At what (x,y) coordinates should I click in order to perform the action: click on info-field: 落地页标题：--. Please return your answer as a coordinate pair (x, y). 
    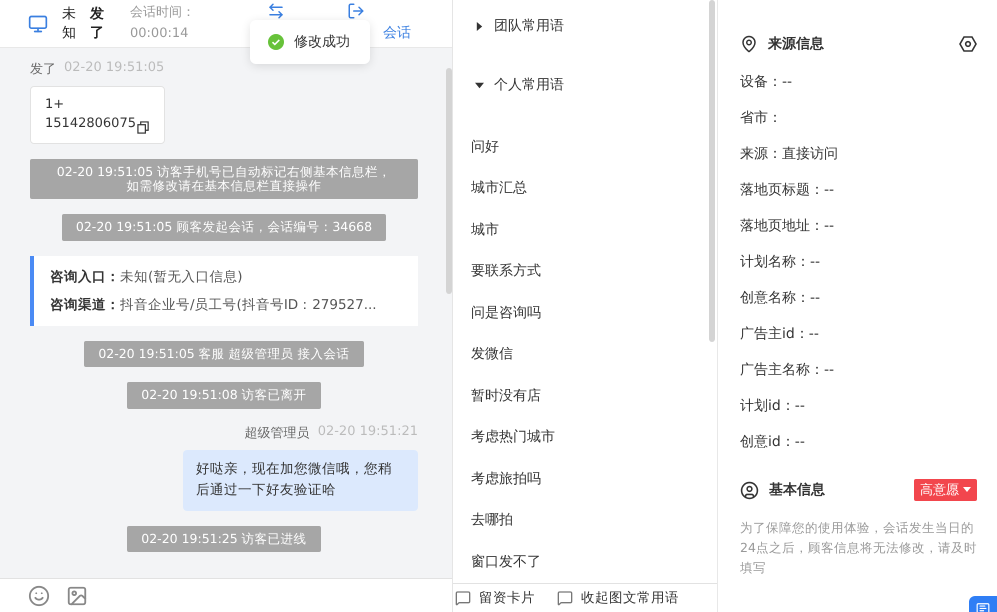
    Looking at the image, I should click on (858, 194).